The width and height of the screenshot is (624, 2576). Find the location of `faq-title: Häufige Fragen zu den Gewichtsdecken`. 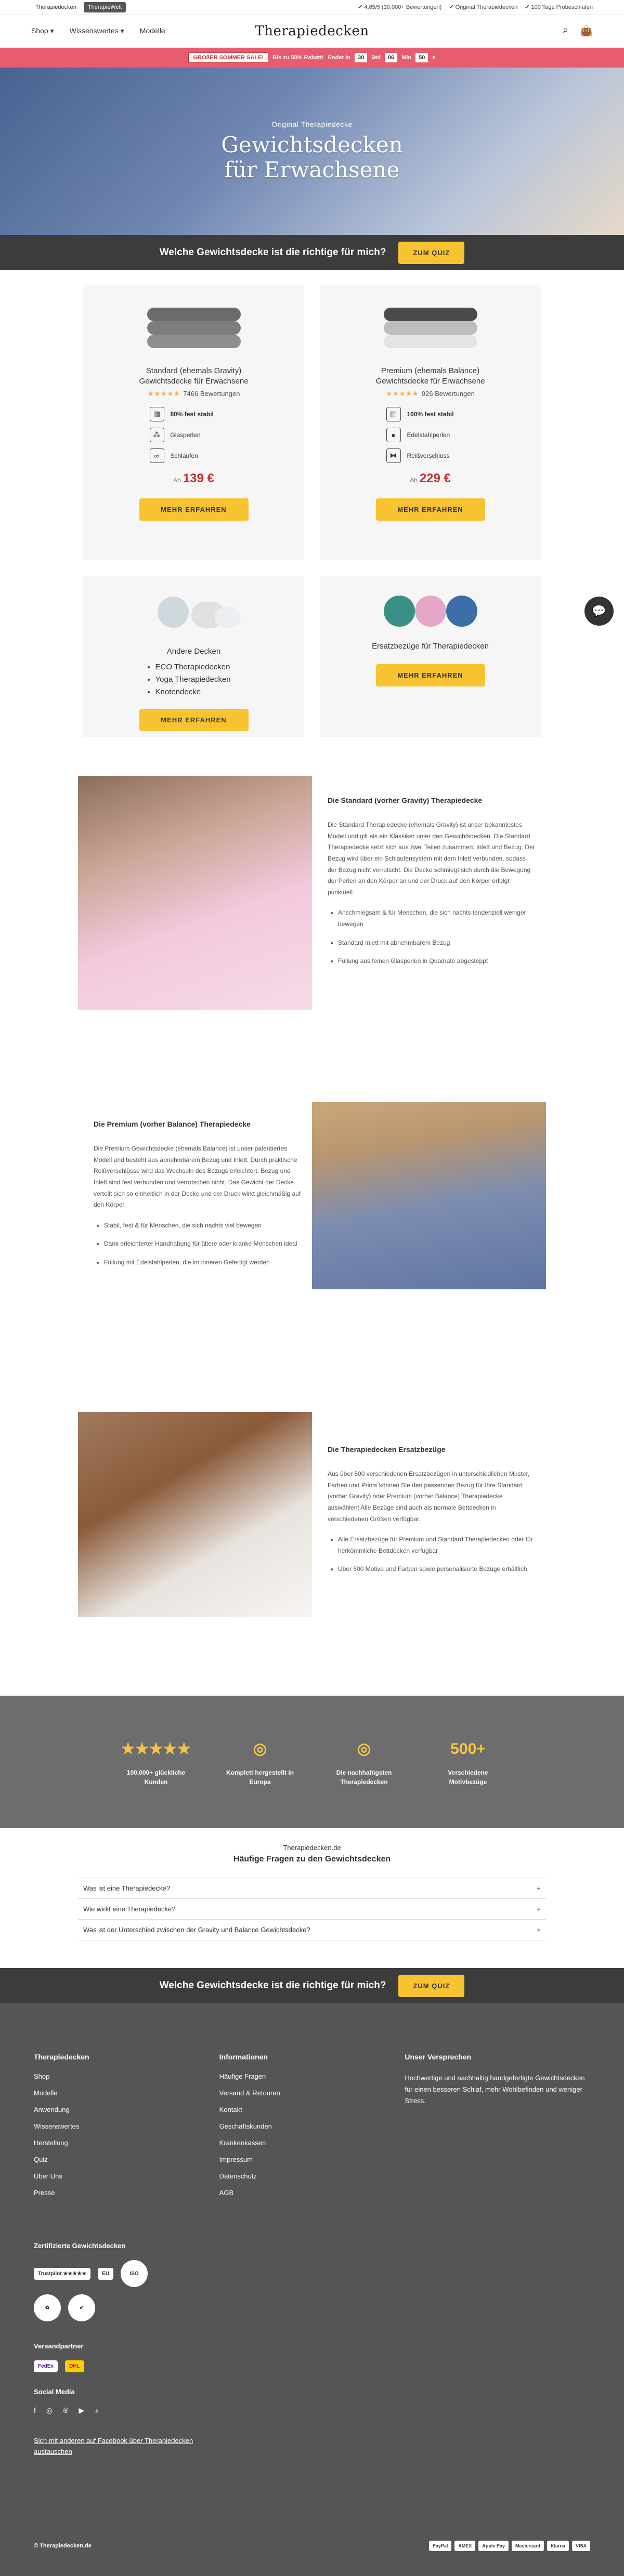

faq-title: Häufige Fragen zu den Gewichtsdecken is located at coordinates (312, 1859).